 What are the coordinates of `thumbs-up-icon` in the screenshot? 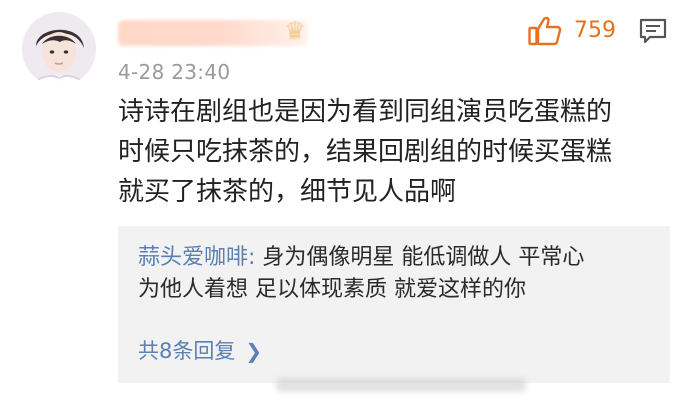 It's located at (545, 31).